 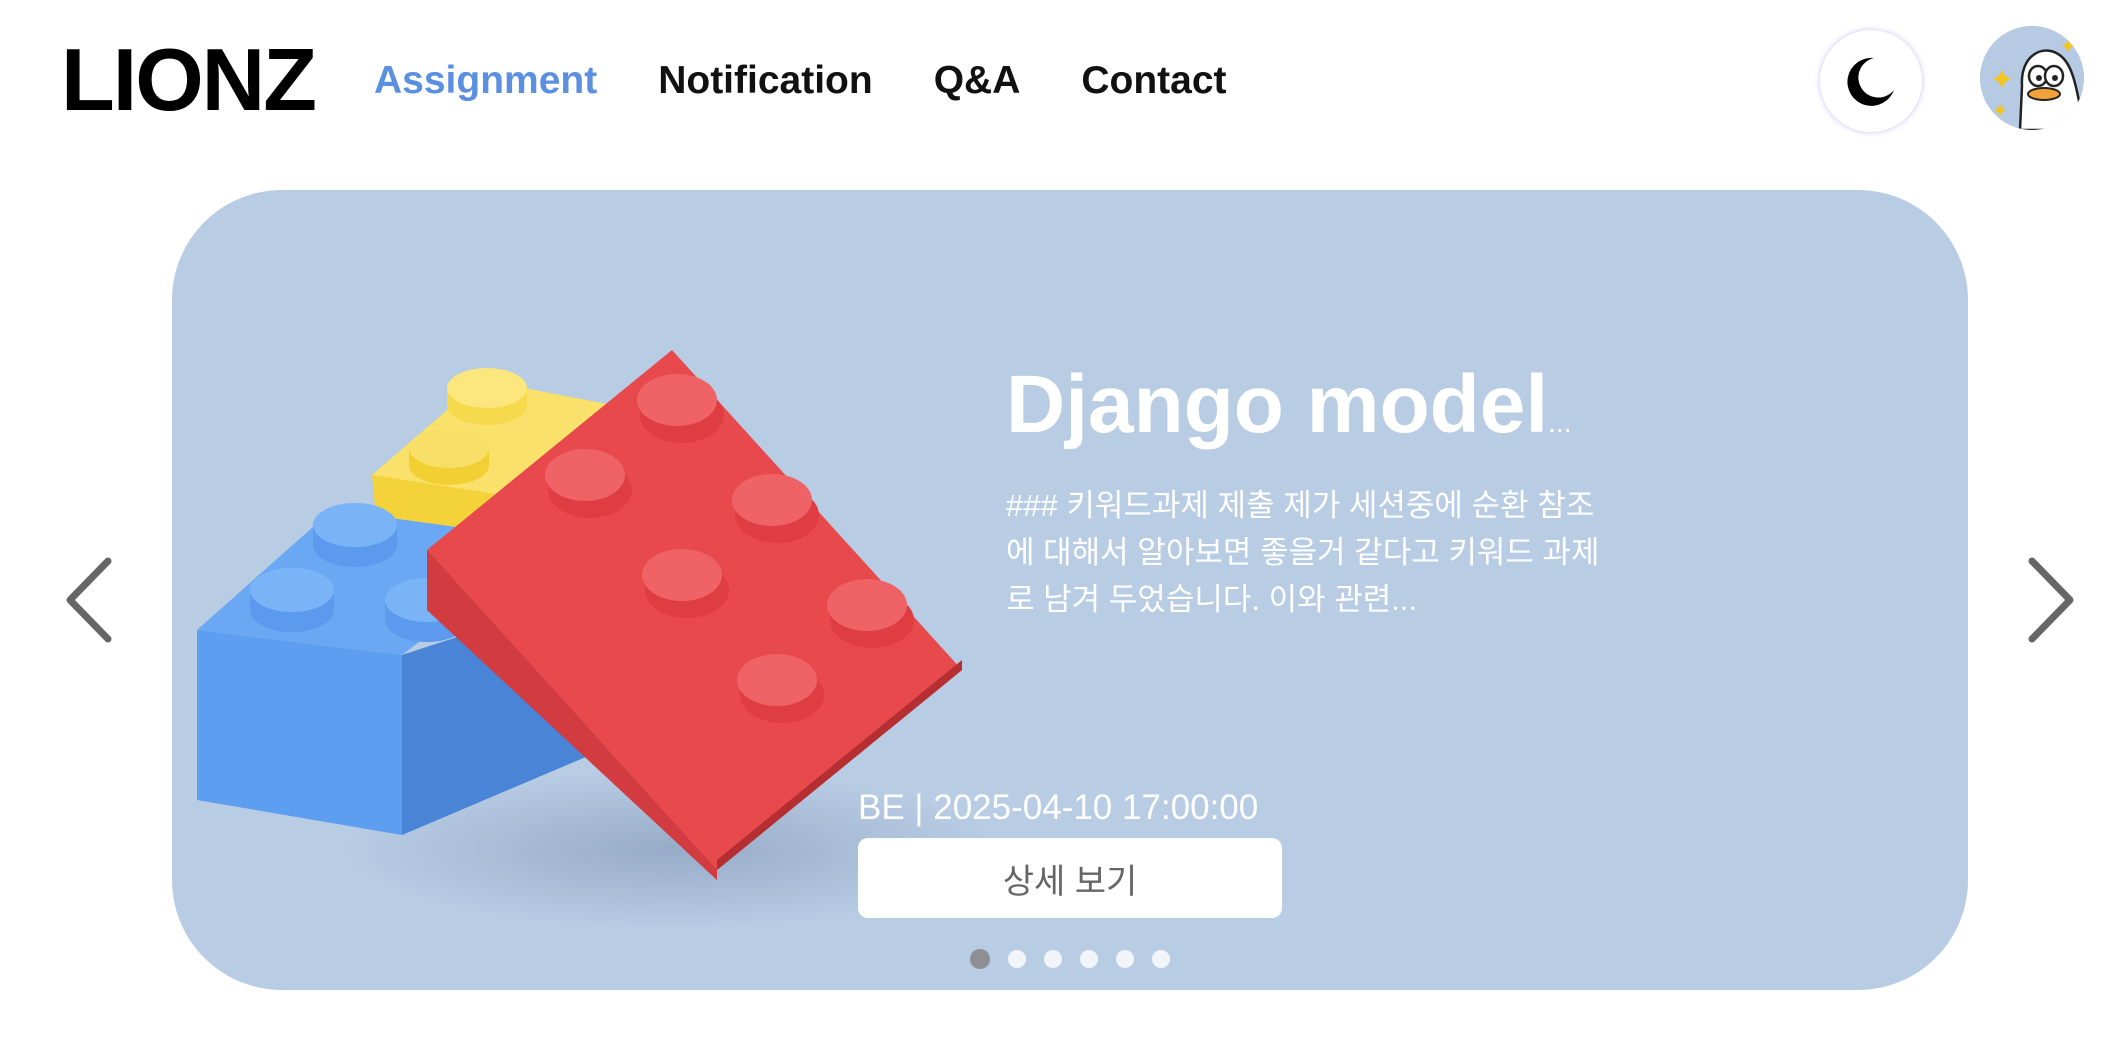 I want to click on nav-qna: Q&A, so click(x=977, y=81).